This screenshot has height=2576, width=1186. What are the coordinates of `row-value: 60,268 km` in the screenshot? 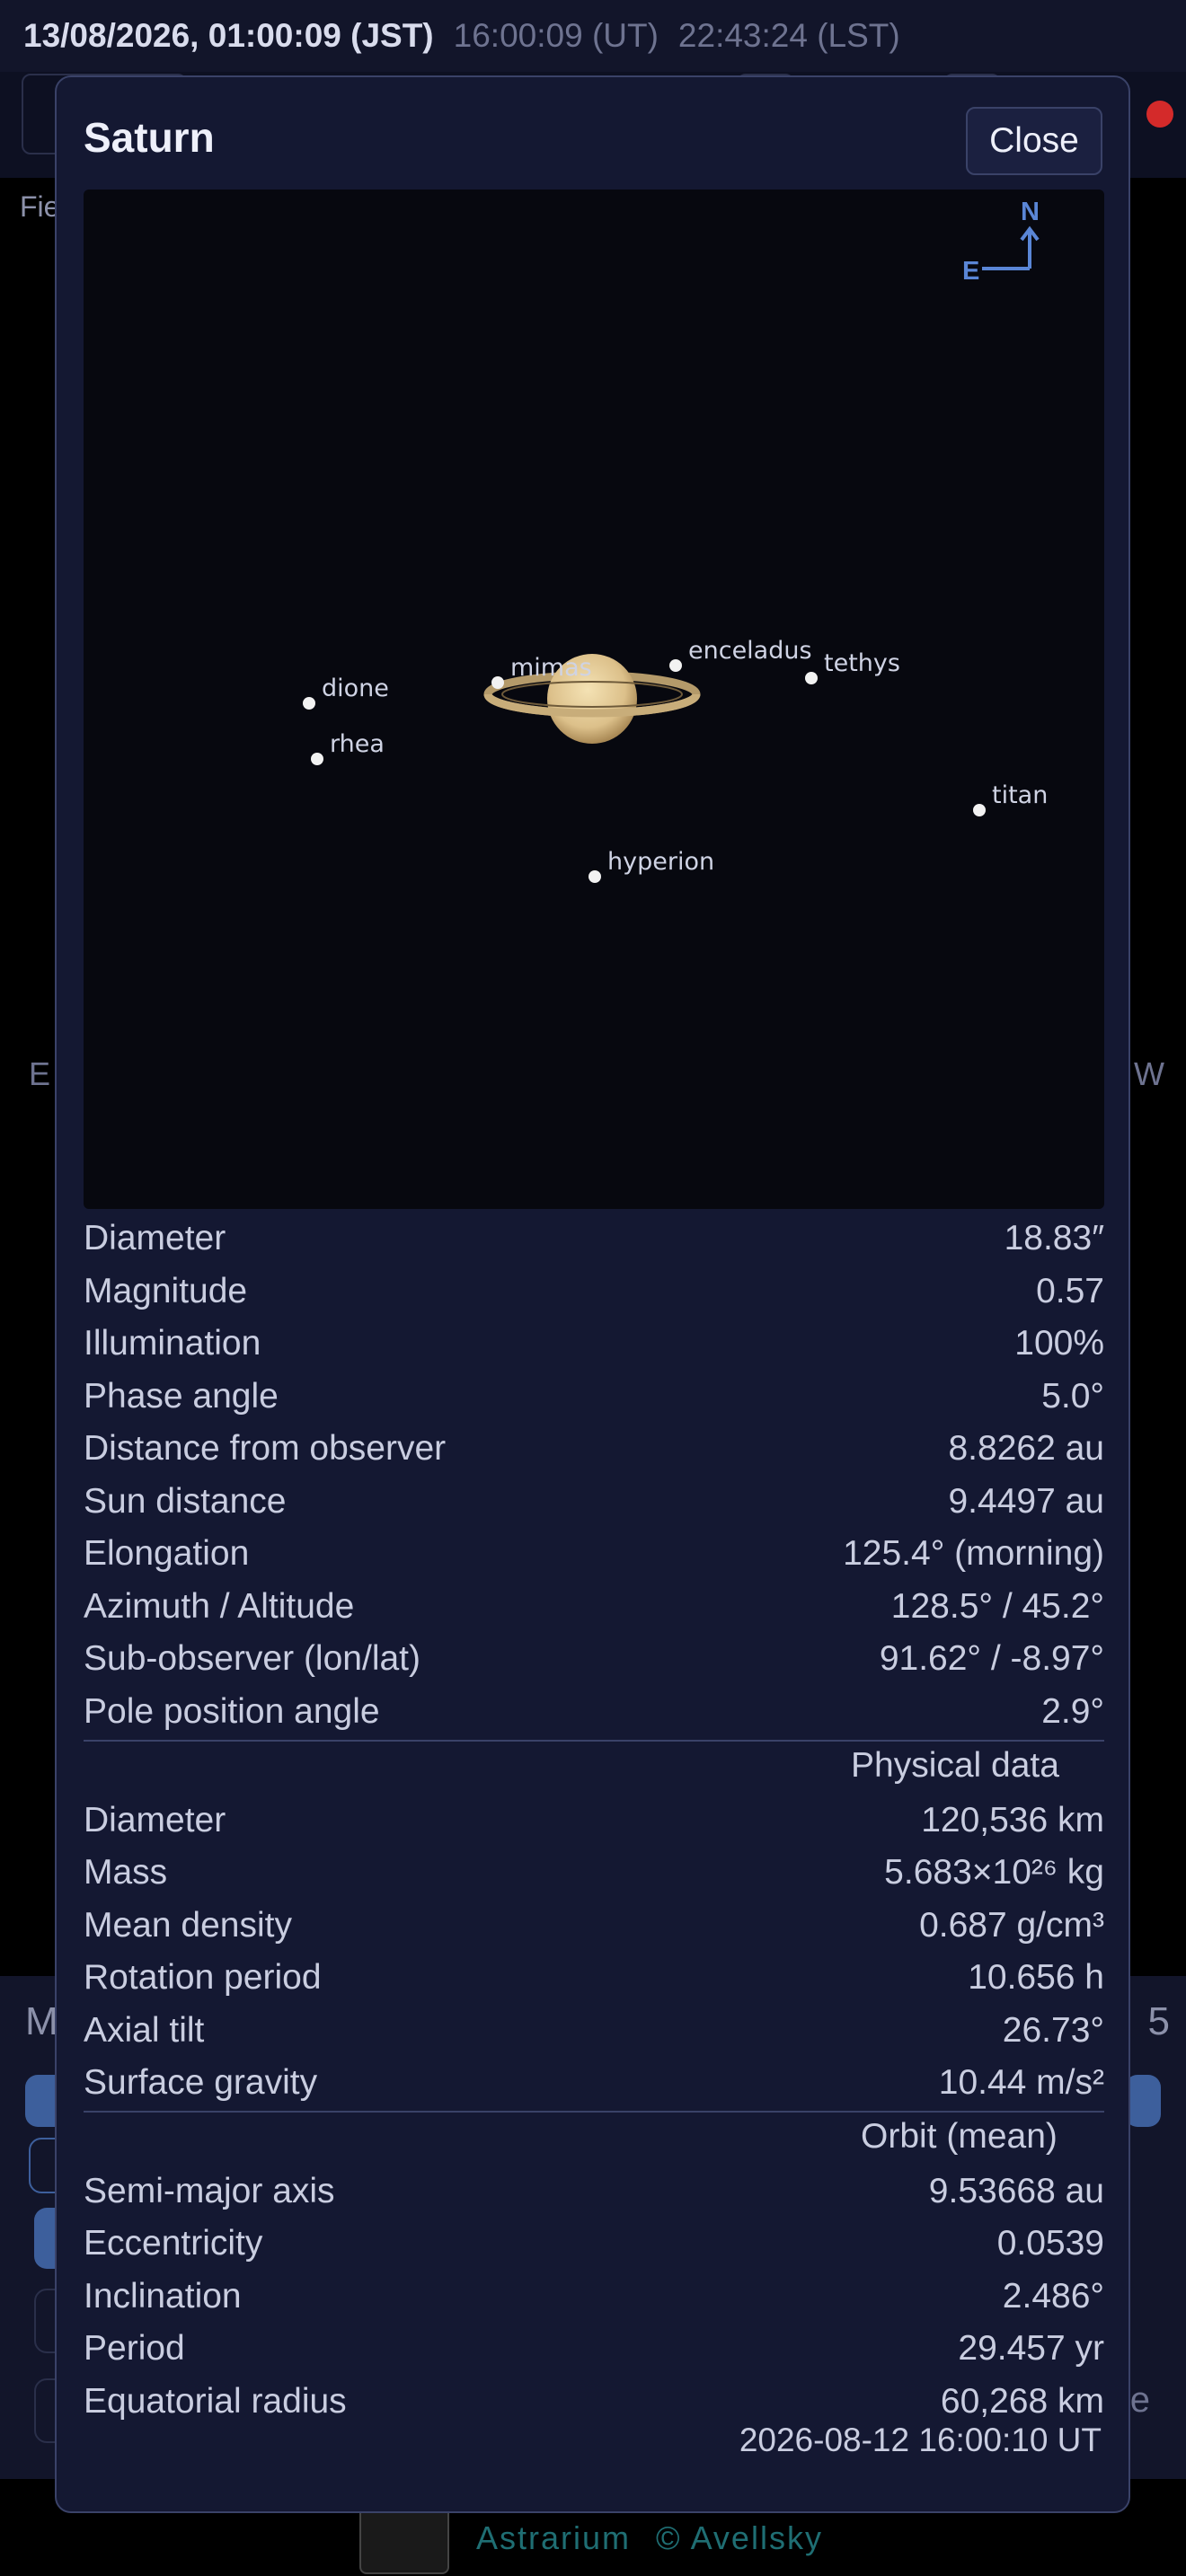 It's located at (1022, 2401).